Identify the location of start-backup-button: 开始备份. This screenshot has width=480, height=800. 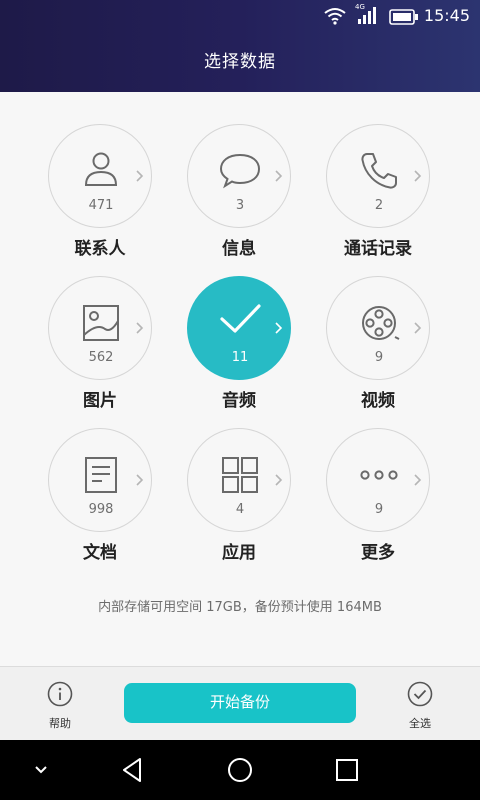
(240, 703).